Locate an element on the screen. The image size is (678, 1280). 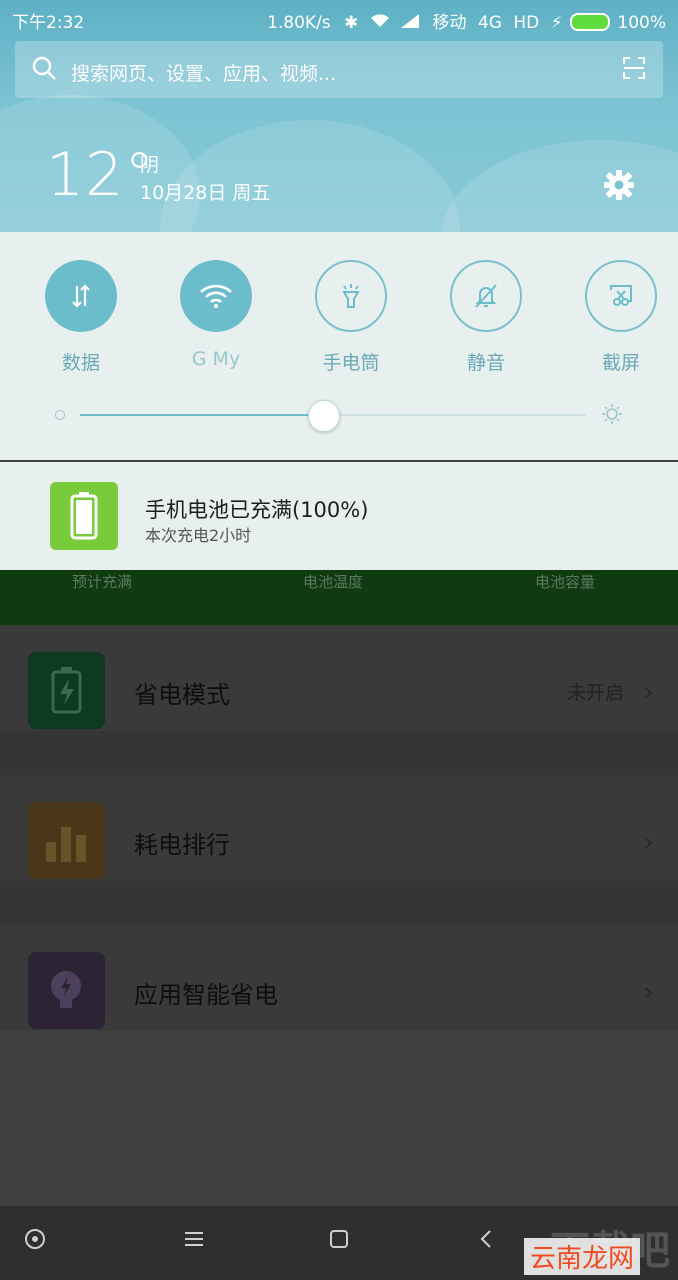
date-label: 10月28日 周五 is located at coordinates (205, 193).